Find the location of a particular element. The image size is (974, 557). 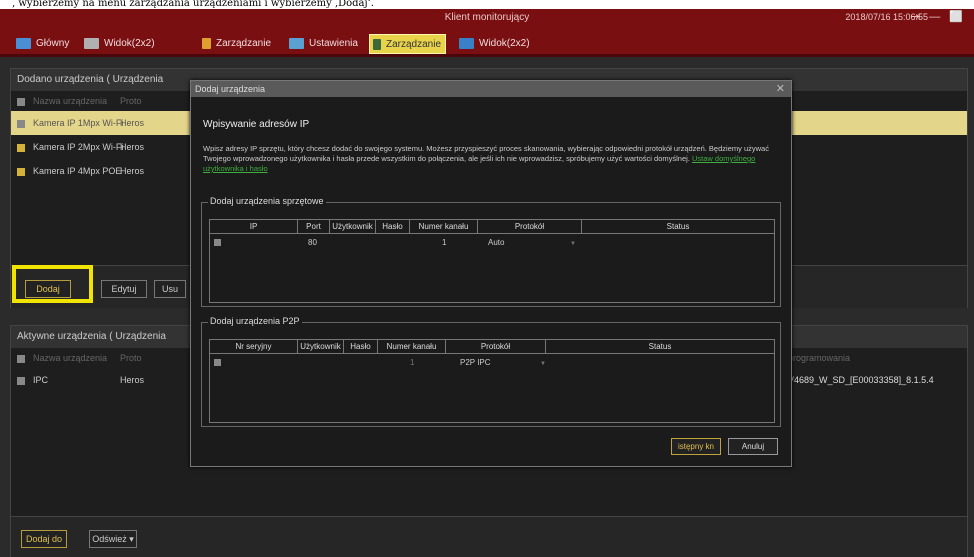

add-to-button: Dodaj do is located at coordinates (44, 539).